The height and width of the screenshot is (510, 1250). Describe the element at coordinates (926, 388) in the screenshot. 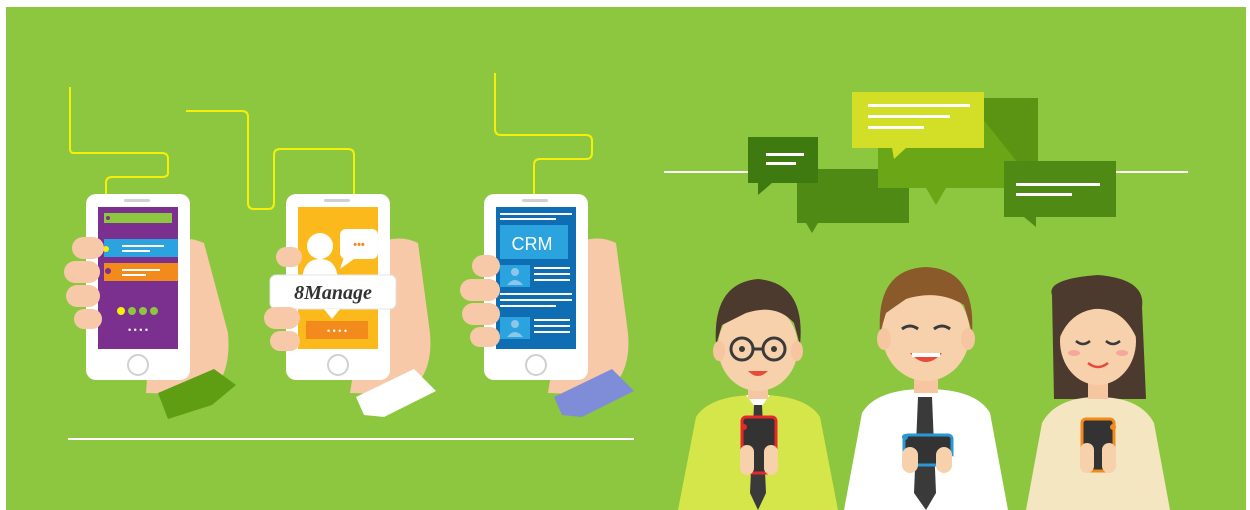

I see `man-brown-hair` at that location.